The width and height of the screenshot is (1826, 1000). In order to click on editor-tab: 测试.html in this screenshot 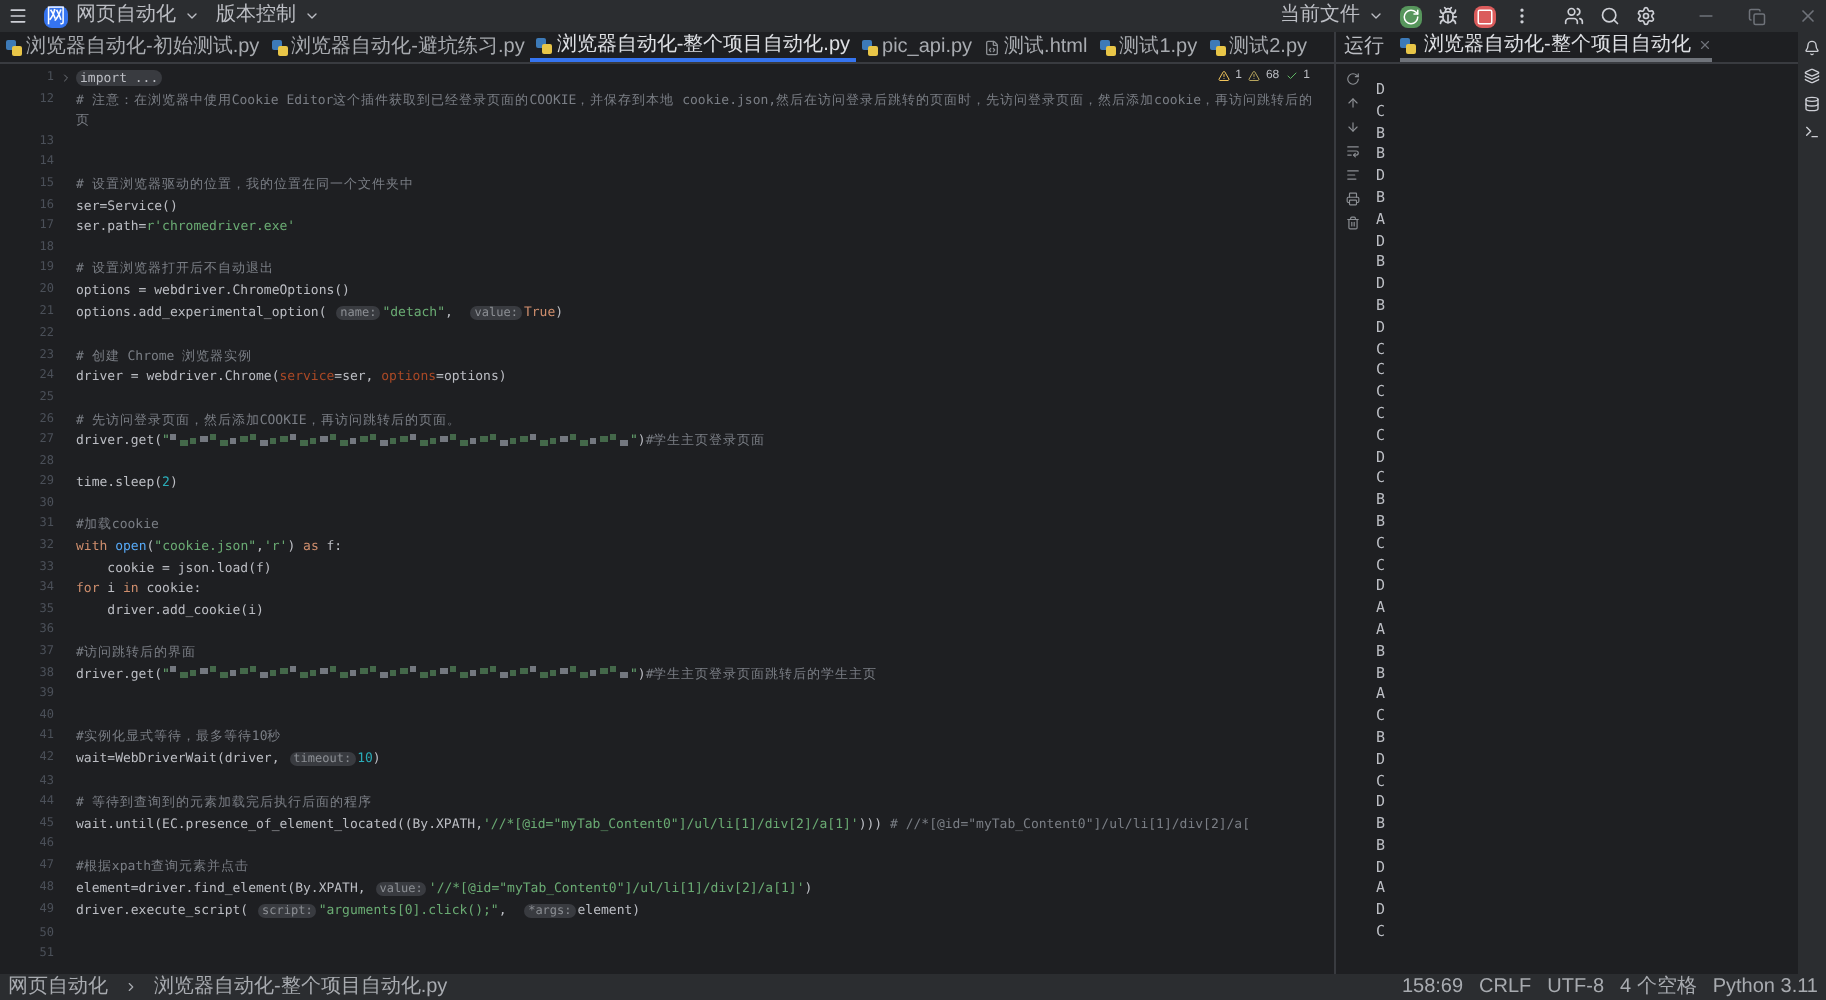, I will do `click(1036, 47)`.